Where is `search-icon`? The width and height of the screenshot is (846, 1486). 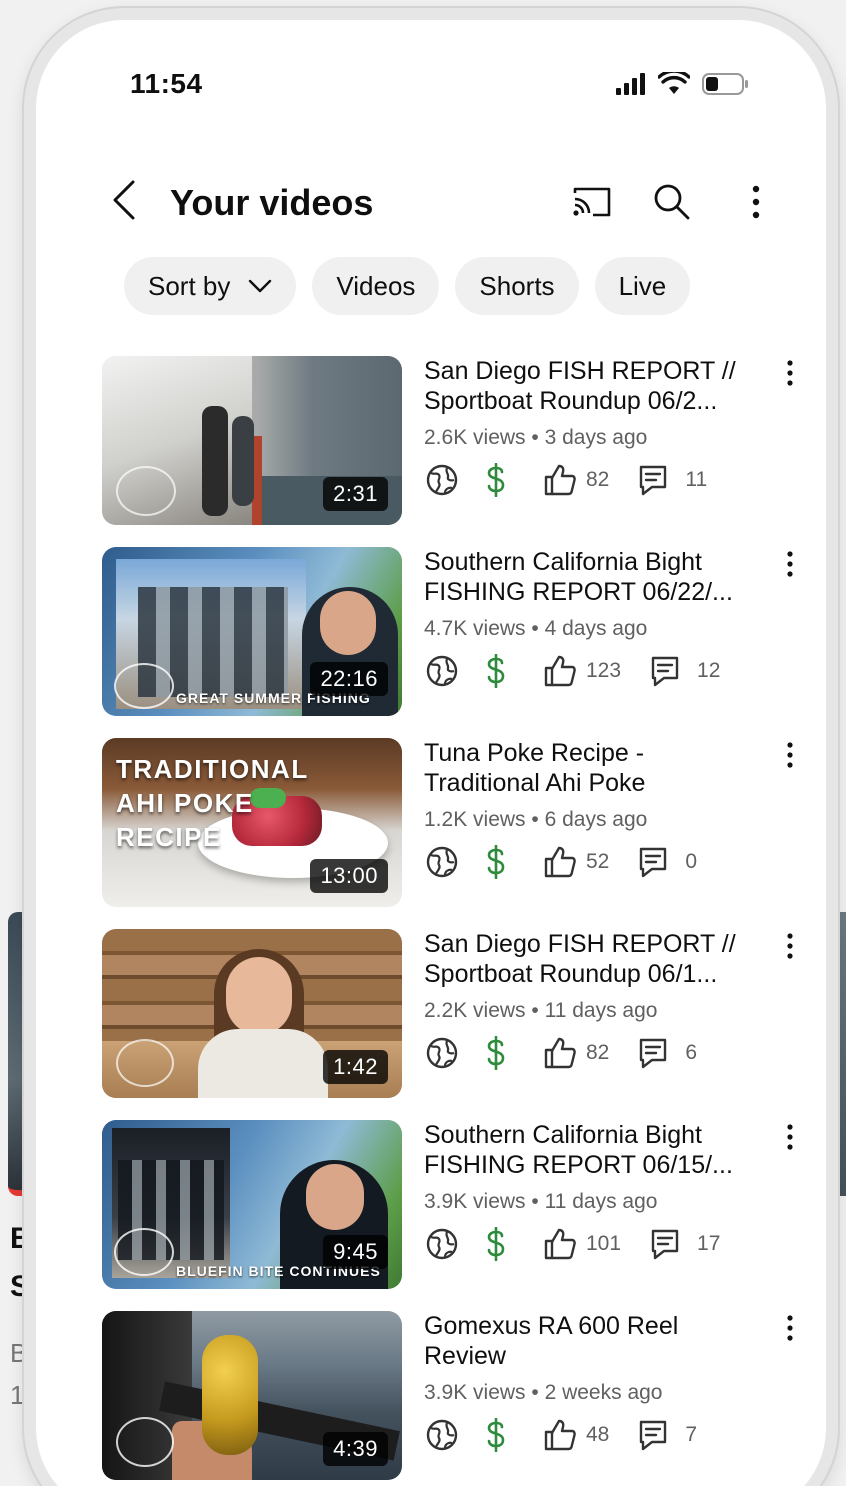 search-icon is located at coordinates (672, 202).